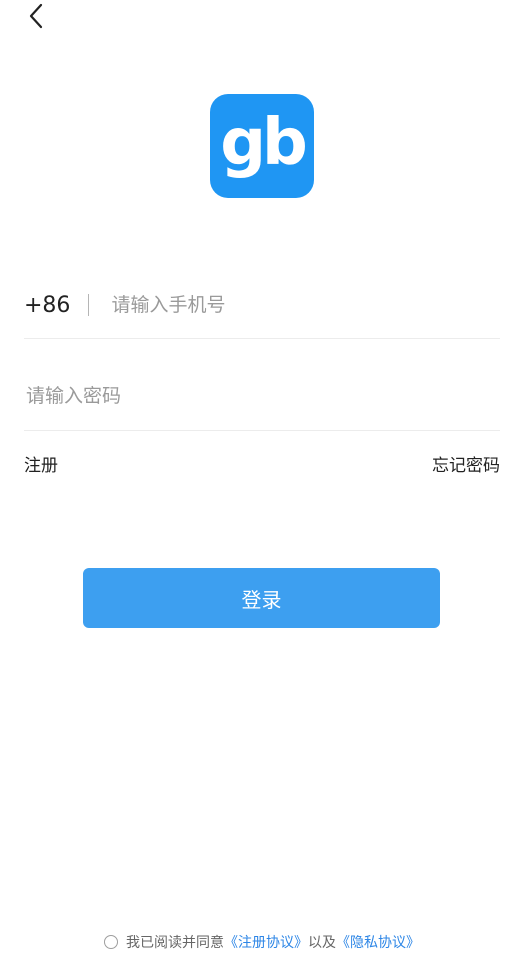 The height and width of the screenshot is (955, 524). I want to click on agreement-prefix: 我已阅读并同意, so click(175, 943).